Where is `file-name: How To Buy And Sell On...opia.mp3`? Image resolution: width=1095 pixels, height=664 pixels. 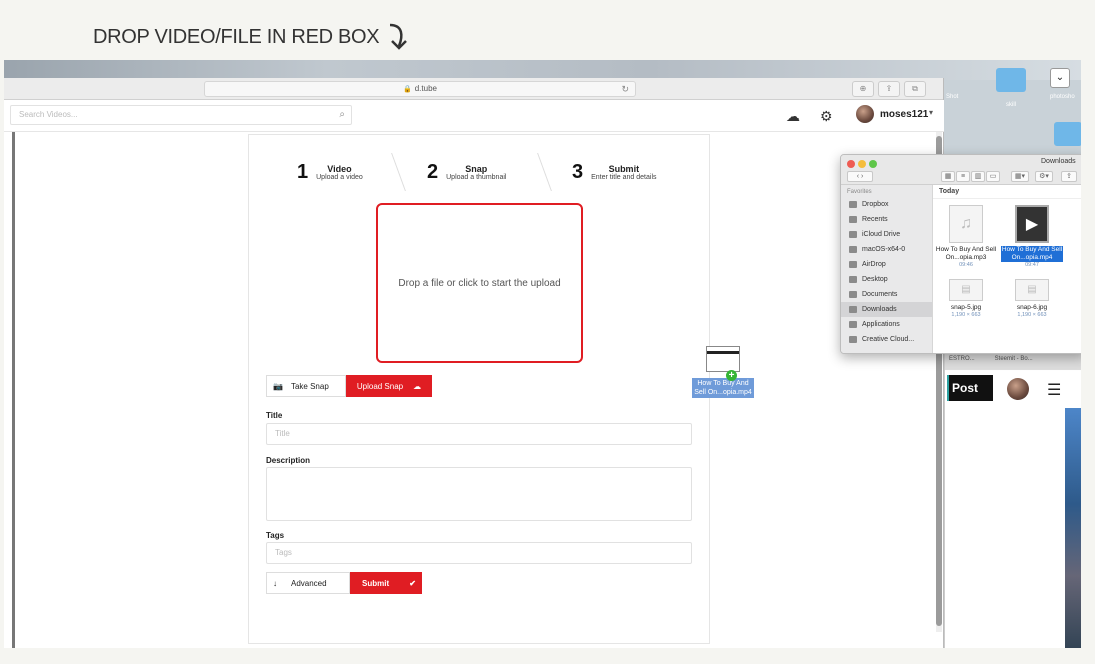
file-name: How To Buy And Sell On...opia.mp3 is located at coordinates (966, 253).